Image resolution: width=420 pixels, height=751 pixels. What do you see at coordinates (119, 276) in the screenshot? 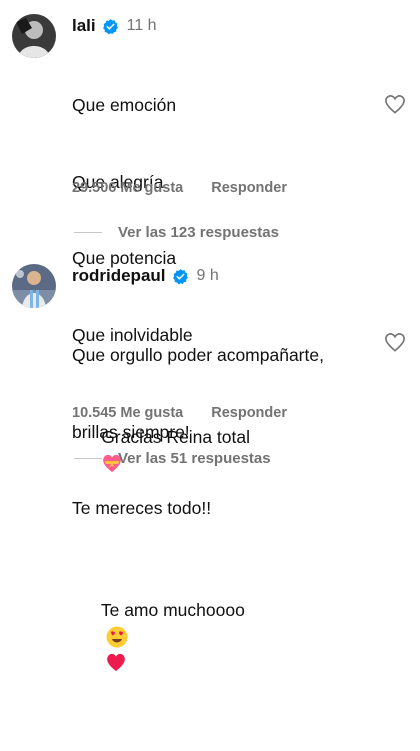
I see `username: rodridepaul` at bounding box center [119, 276].